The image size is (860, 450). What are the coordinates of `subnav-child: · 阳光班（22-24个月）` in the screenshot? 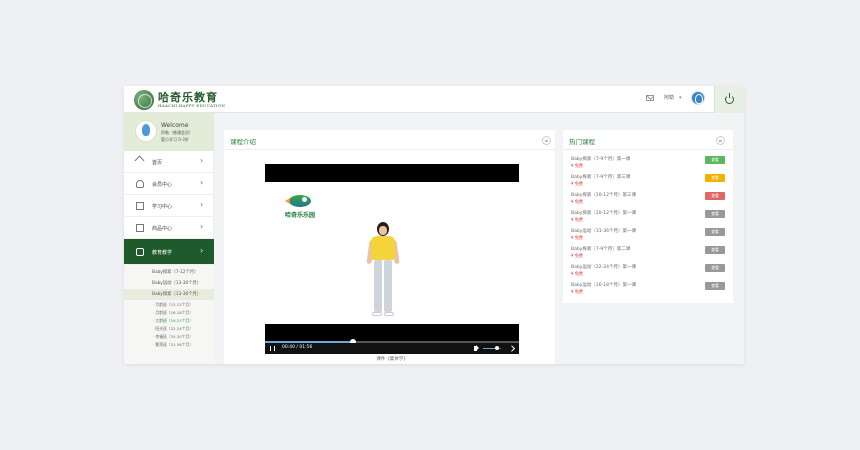 It's located at (169, 329).